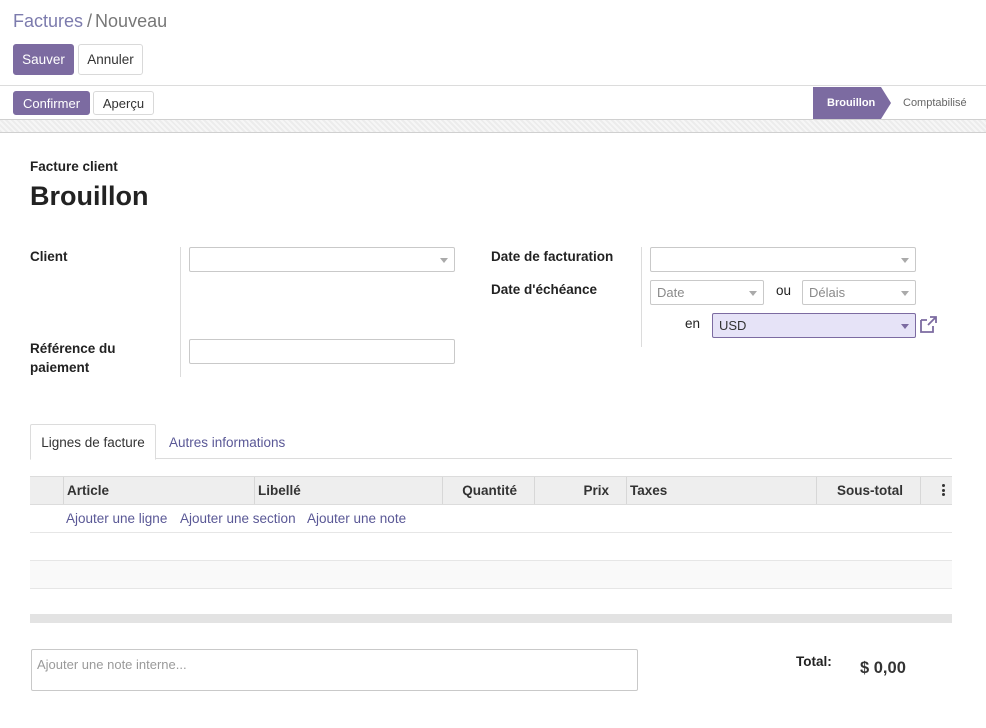  What do you see at coordinates (123, 103) in the screenshot?
I see `preview-button: Aperçu` at bounding box center [123, 103].